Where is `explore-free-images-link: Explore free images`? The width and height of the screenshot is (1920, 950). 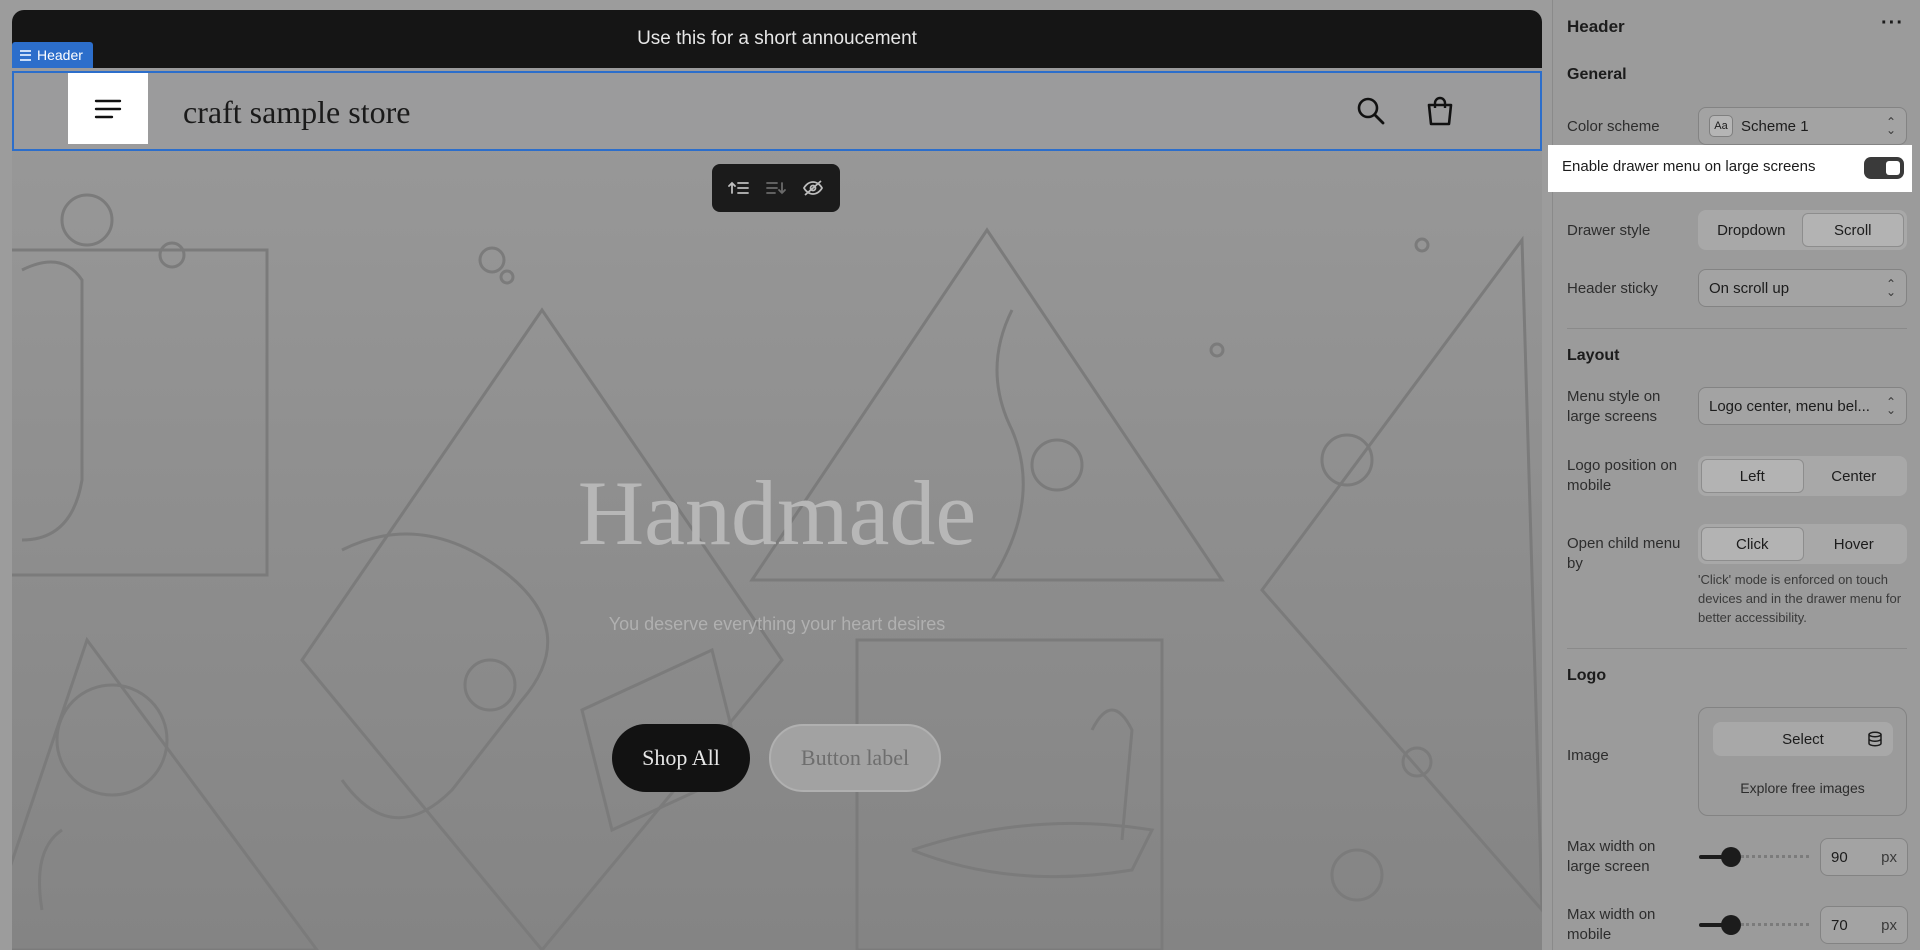
explore-free-images-link: Explore free images is located at coordinates (1802, 788).